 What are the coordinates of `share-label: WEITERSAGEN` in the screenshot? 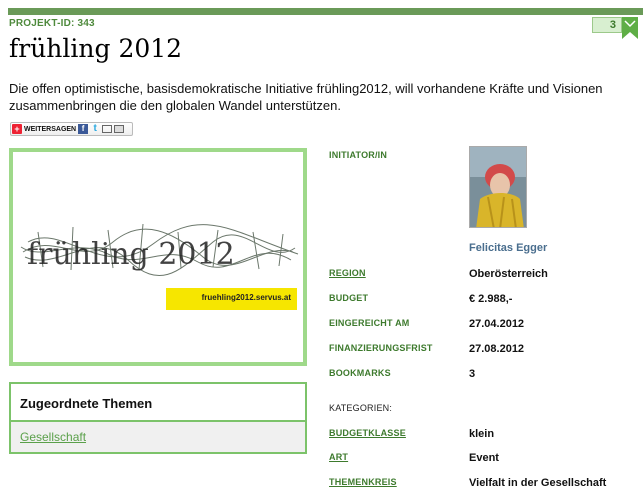 It's located at (50, 129).